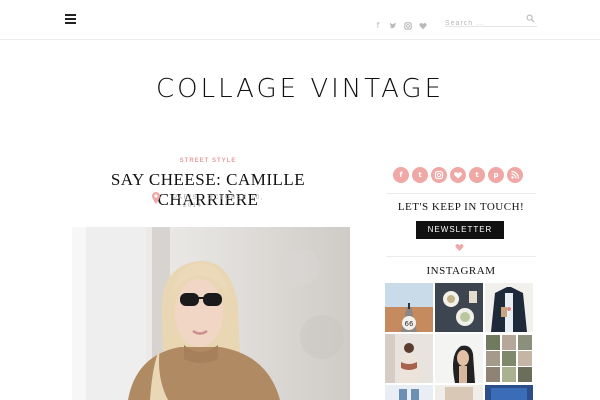 Image resolution: width=600 pixels, height=400 pixels. I want to click on header-social-links: f, so click(400, 26).